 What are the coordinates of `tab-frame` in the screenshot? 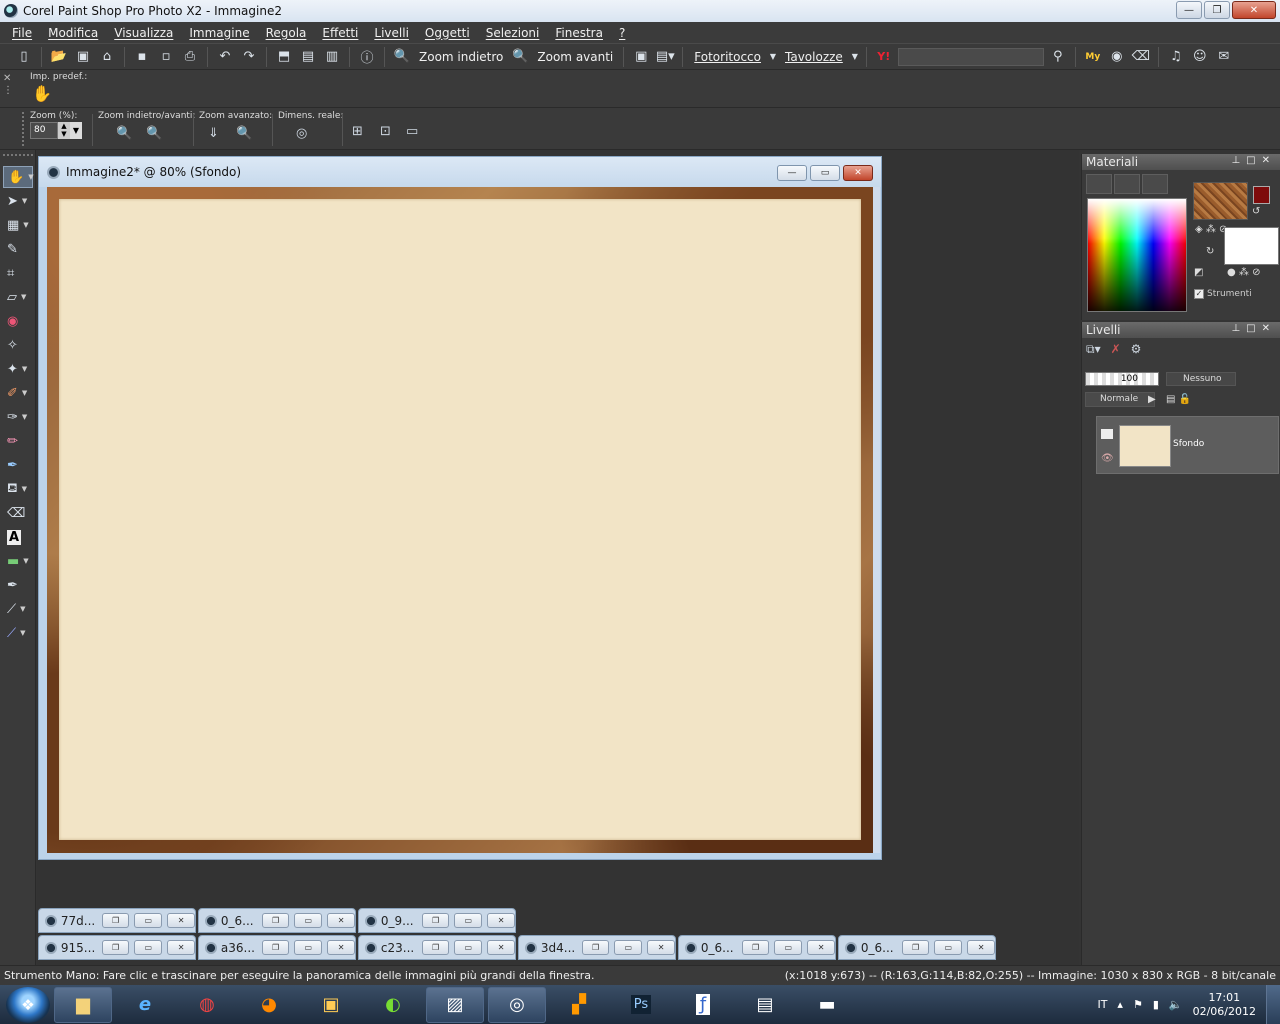 It's located at (1099, 184).